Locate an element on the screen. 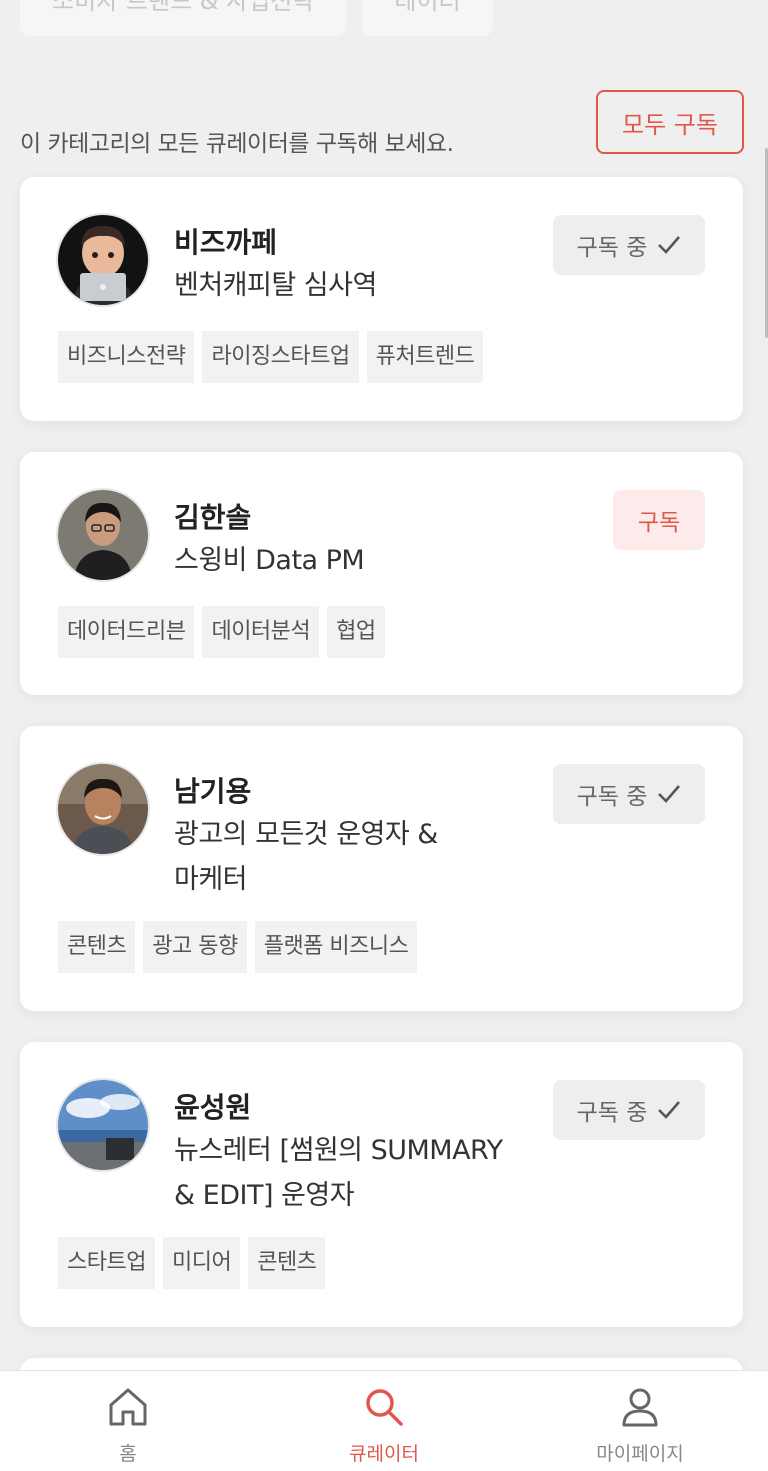 The height and width of the screenshot is (1471, 768). curator-title-line: 뉴스레터 [썸원의 SUMMARY is located at coordinates (338, 1150).